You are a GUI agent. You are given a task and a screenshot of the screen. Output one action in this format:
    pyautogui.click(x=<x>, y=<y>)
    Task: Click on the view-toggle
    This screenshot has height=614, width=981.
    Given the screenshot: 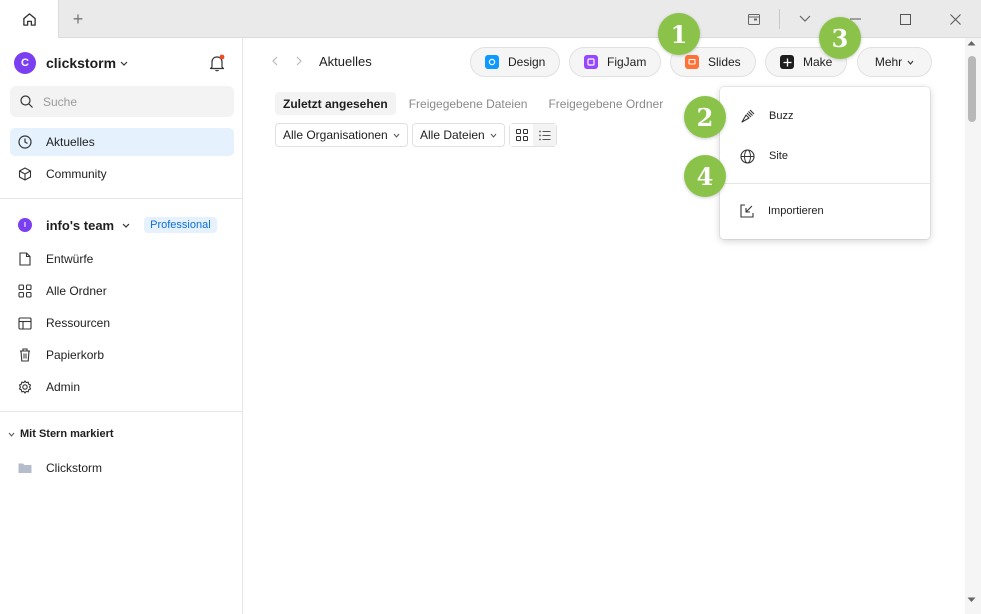 What is the action you would take?
    pyautogui.click(x=533, y=135)
    